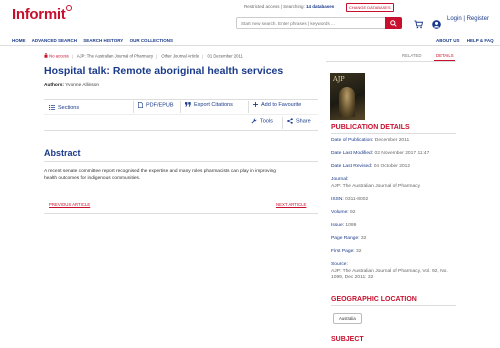 The height and width of the screenshot is (348, 500). Describe the element at coordinates (290, 121) in the screenshot. I see `share-icon` at that location.